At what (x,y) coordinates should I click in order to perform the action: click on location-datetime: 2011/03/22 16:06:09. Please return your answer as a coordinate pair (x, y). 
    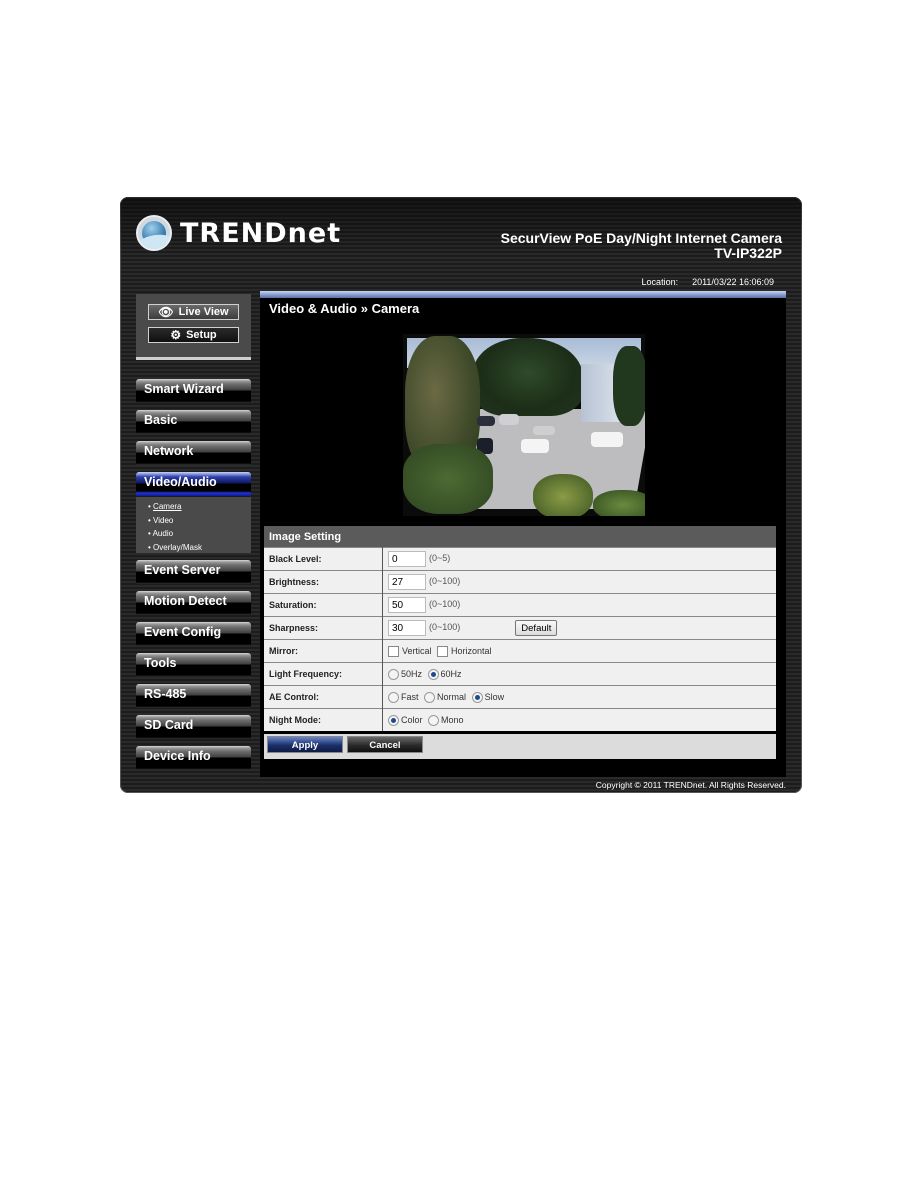
    Looking at the image, I should click on (733, 282).